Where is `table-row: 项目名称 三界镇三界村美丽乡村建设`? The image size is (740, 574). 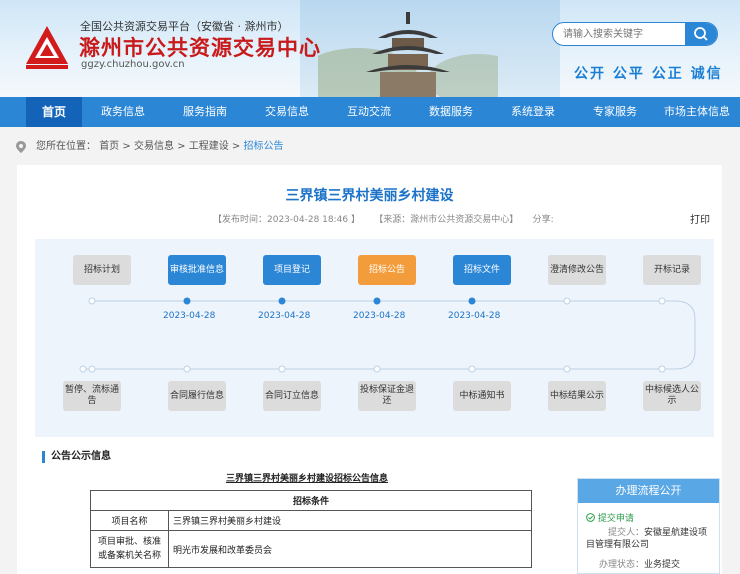 table-row: 项目名称 三界镇三界村美丽乡村建设 is located at coordinates (311, 520).